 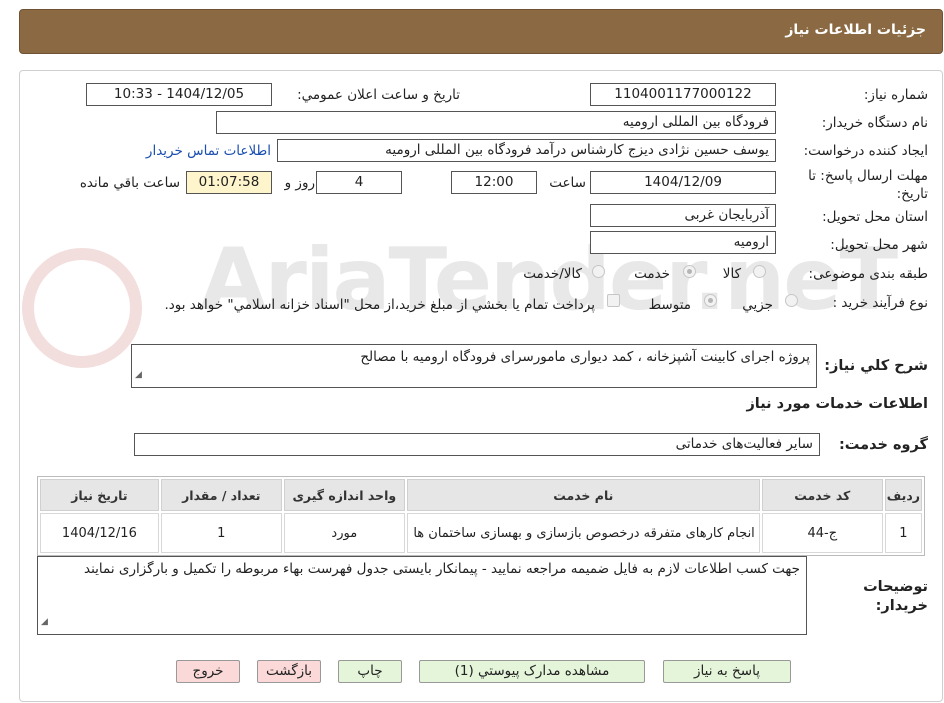 I want to click on remaining-label: ساعت باقي مانده, so click(x=129, y=183).